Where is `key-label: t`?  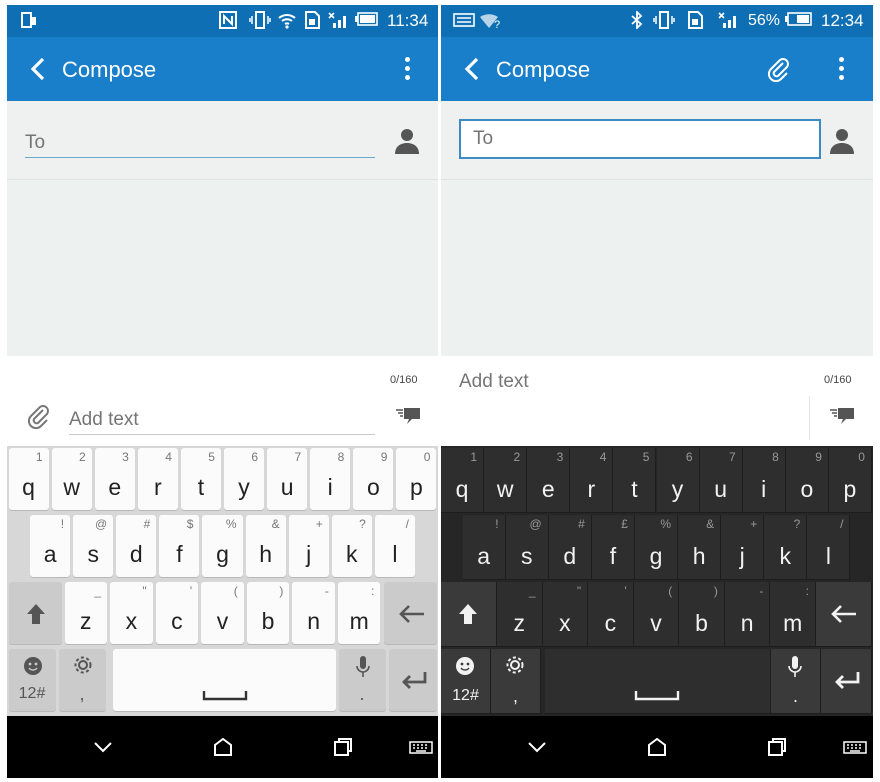 key-label: t is located at coordinates (201, 487).